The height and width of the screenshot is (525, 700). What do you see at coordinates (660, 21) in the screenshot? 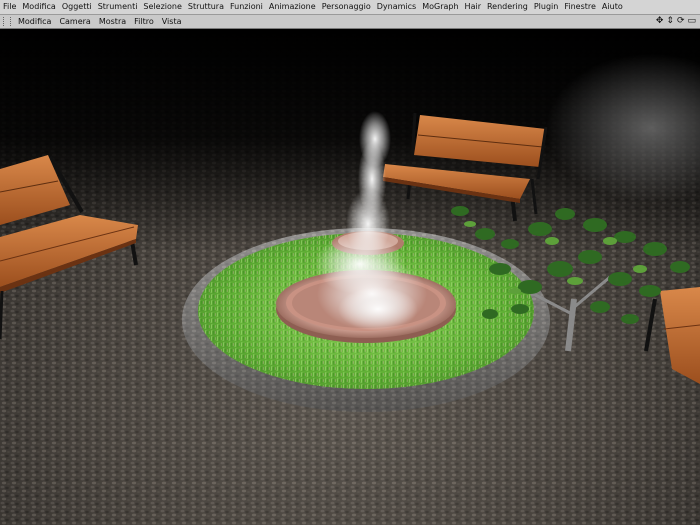
I see `move-view-icon: ✥` at bounding box center [660, 21].